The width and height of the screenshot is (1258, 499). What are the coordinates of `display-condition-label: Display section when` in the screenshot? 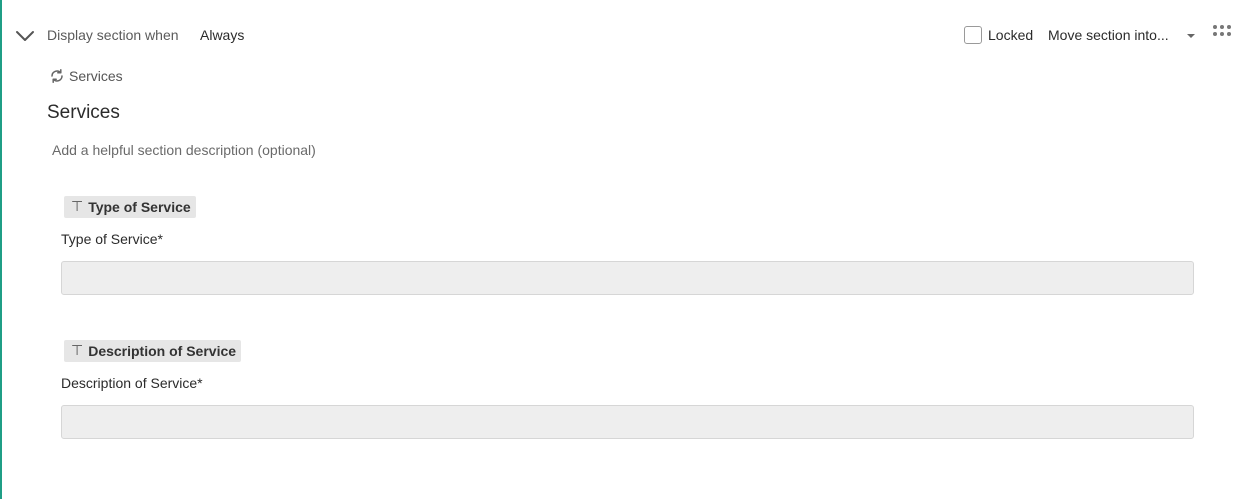 It's located at (113, 35).